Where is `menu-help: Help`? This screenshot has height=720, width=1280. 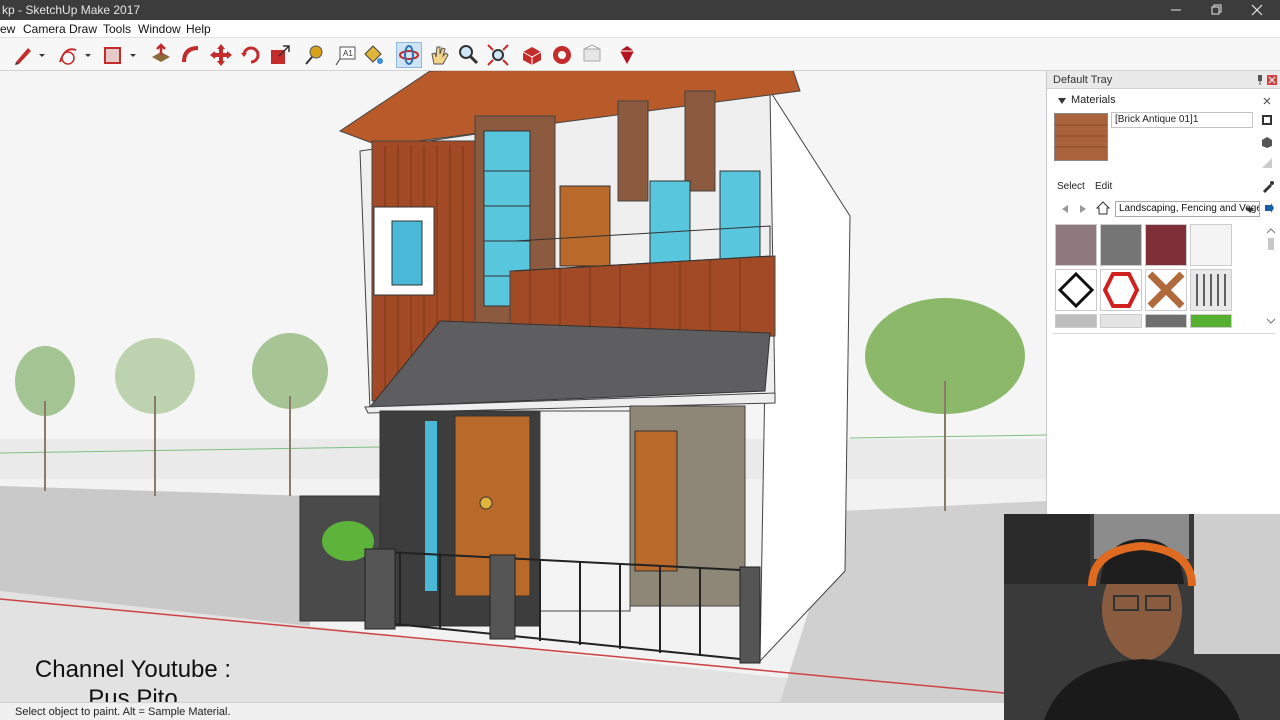 menu-help: Help is located at coordinates (198, 29).